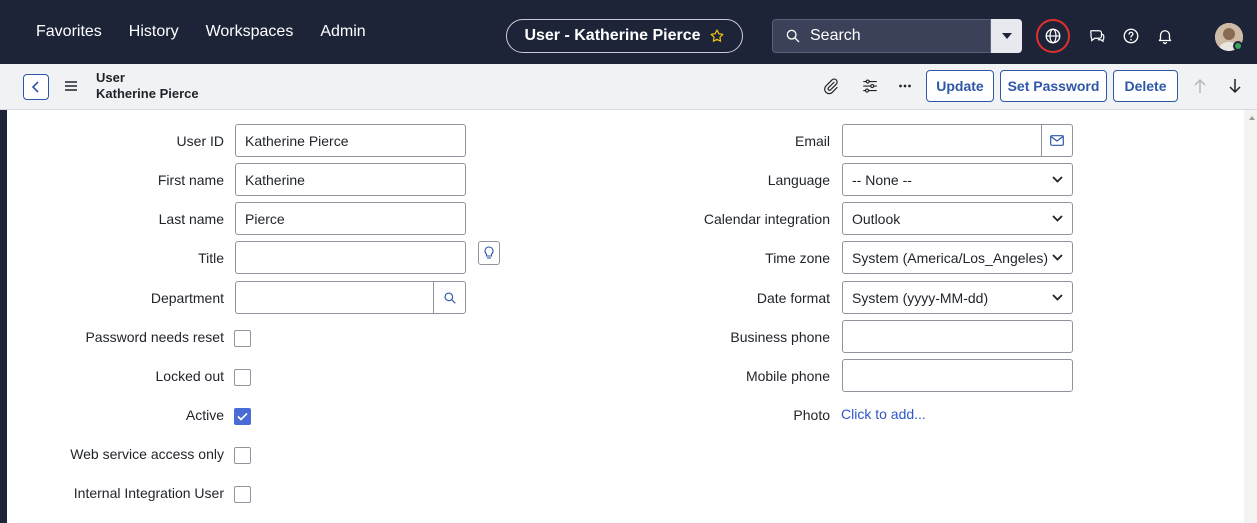 The width and height of the screenshot is (1257, 523). What do you see at coordinates (787, 376) in the screenshot?
I see `label-mobile-phone: Mobile phone` at bounding box center [787, 376].